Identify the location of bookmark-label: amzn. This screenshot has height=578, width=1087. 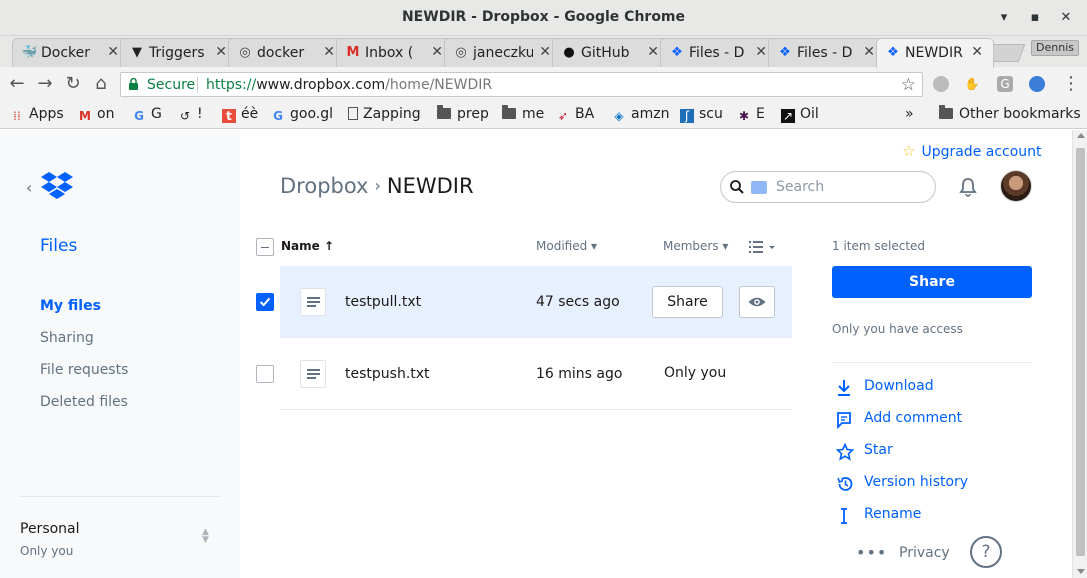
(650, 114).